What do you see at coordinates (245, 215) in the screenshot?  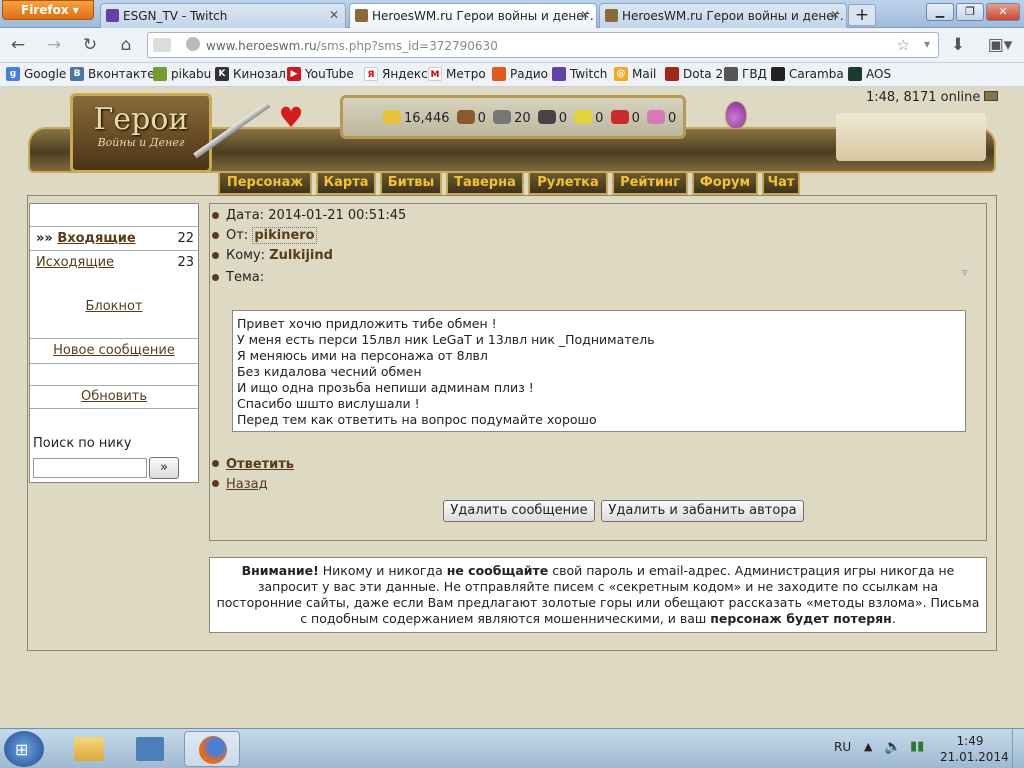 I see `date-label: Дата:` at bounding box center [245, 215].